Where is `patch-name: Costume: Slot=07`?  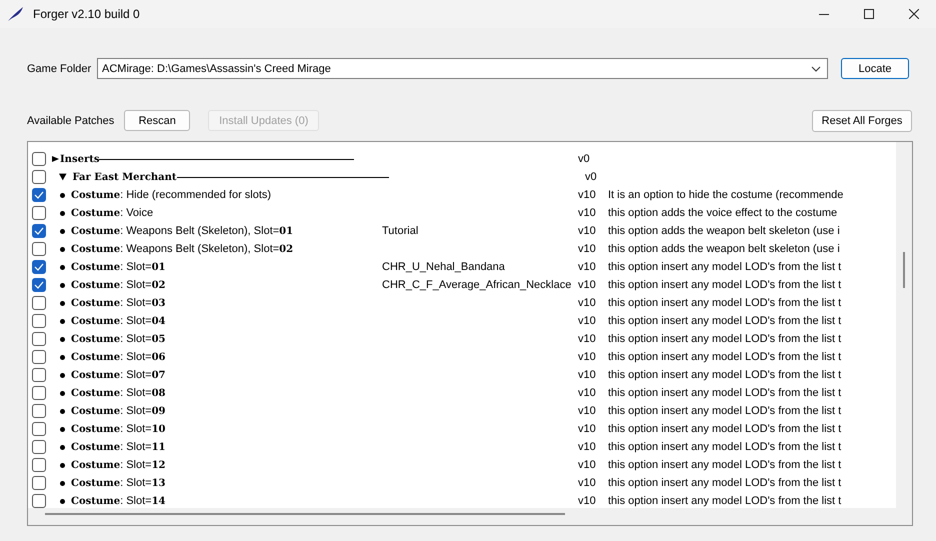
patch-name: Costume: Slot=07 is located at coordinates (118, 375).